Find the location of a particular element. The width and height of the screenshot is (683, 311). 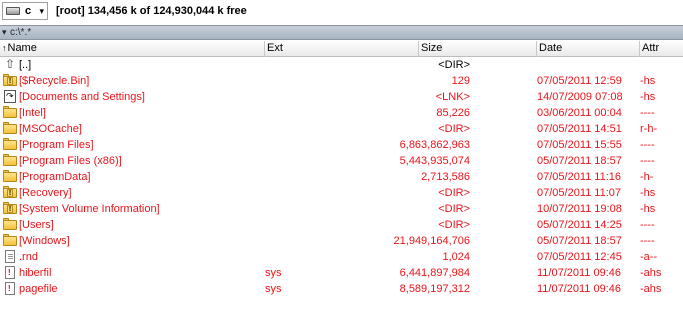

drive-letter: c is located at coordinates (28, 11).